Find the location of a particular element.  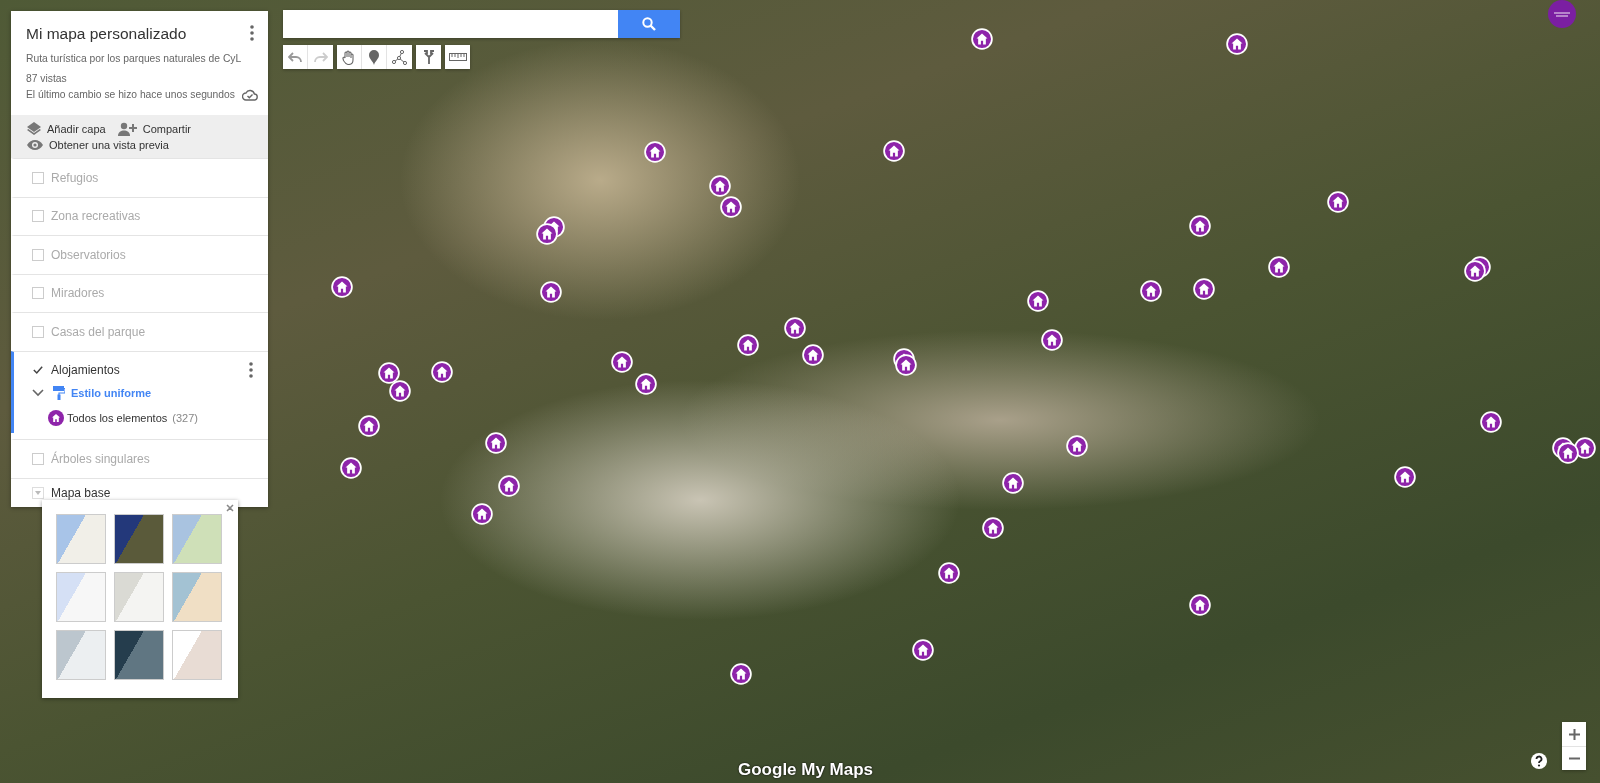

zoom-in-button is located at coordinates (1574, 734).